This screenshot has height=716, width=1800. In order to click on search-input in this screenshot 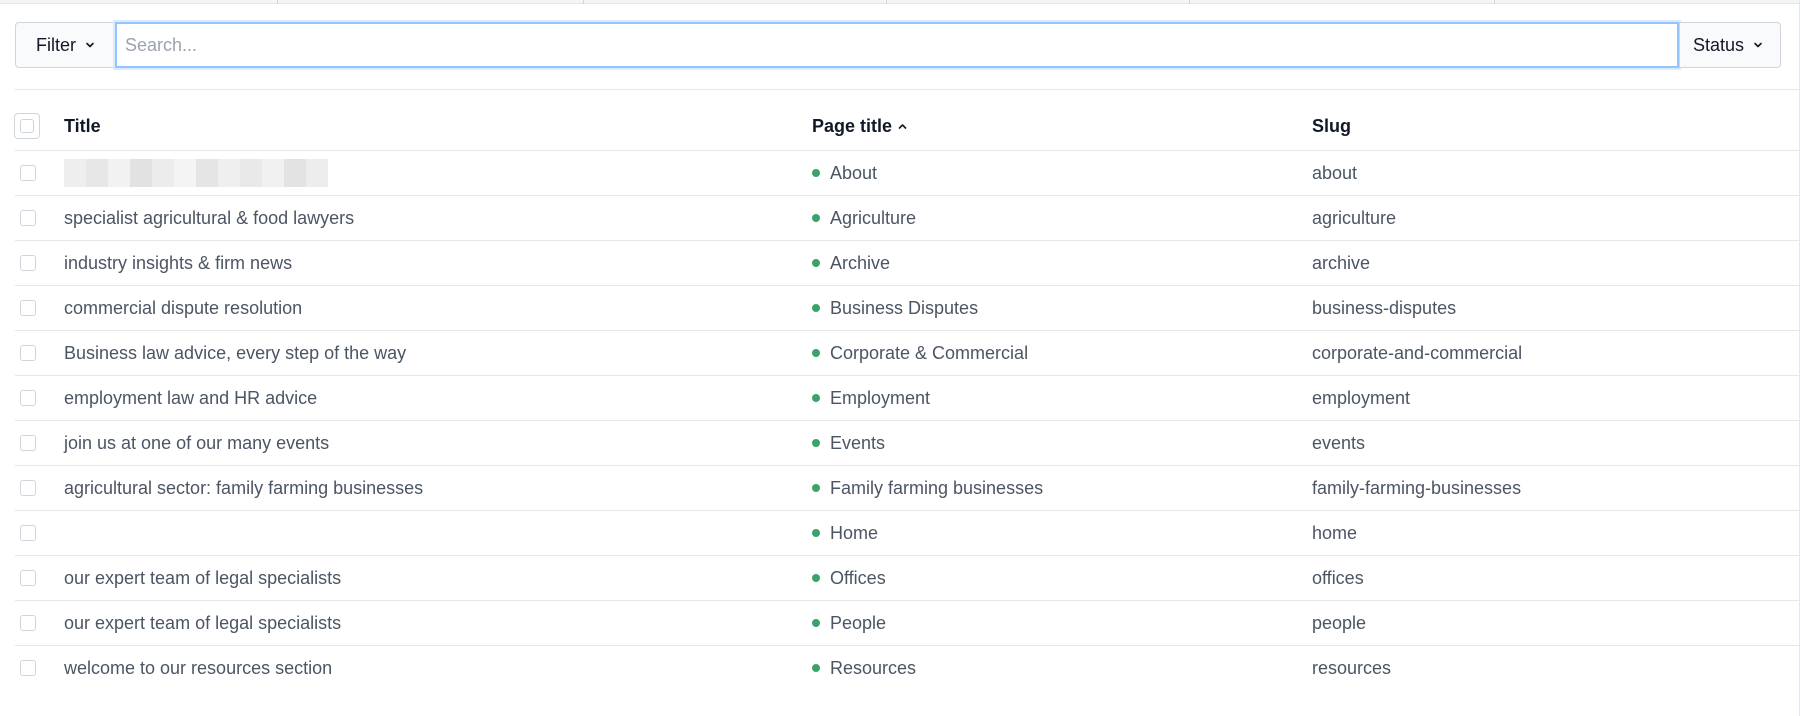, I will do `click(897, 45)`.